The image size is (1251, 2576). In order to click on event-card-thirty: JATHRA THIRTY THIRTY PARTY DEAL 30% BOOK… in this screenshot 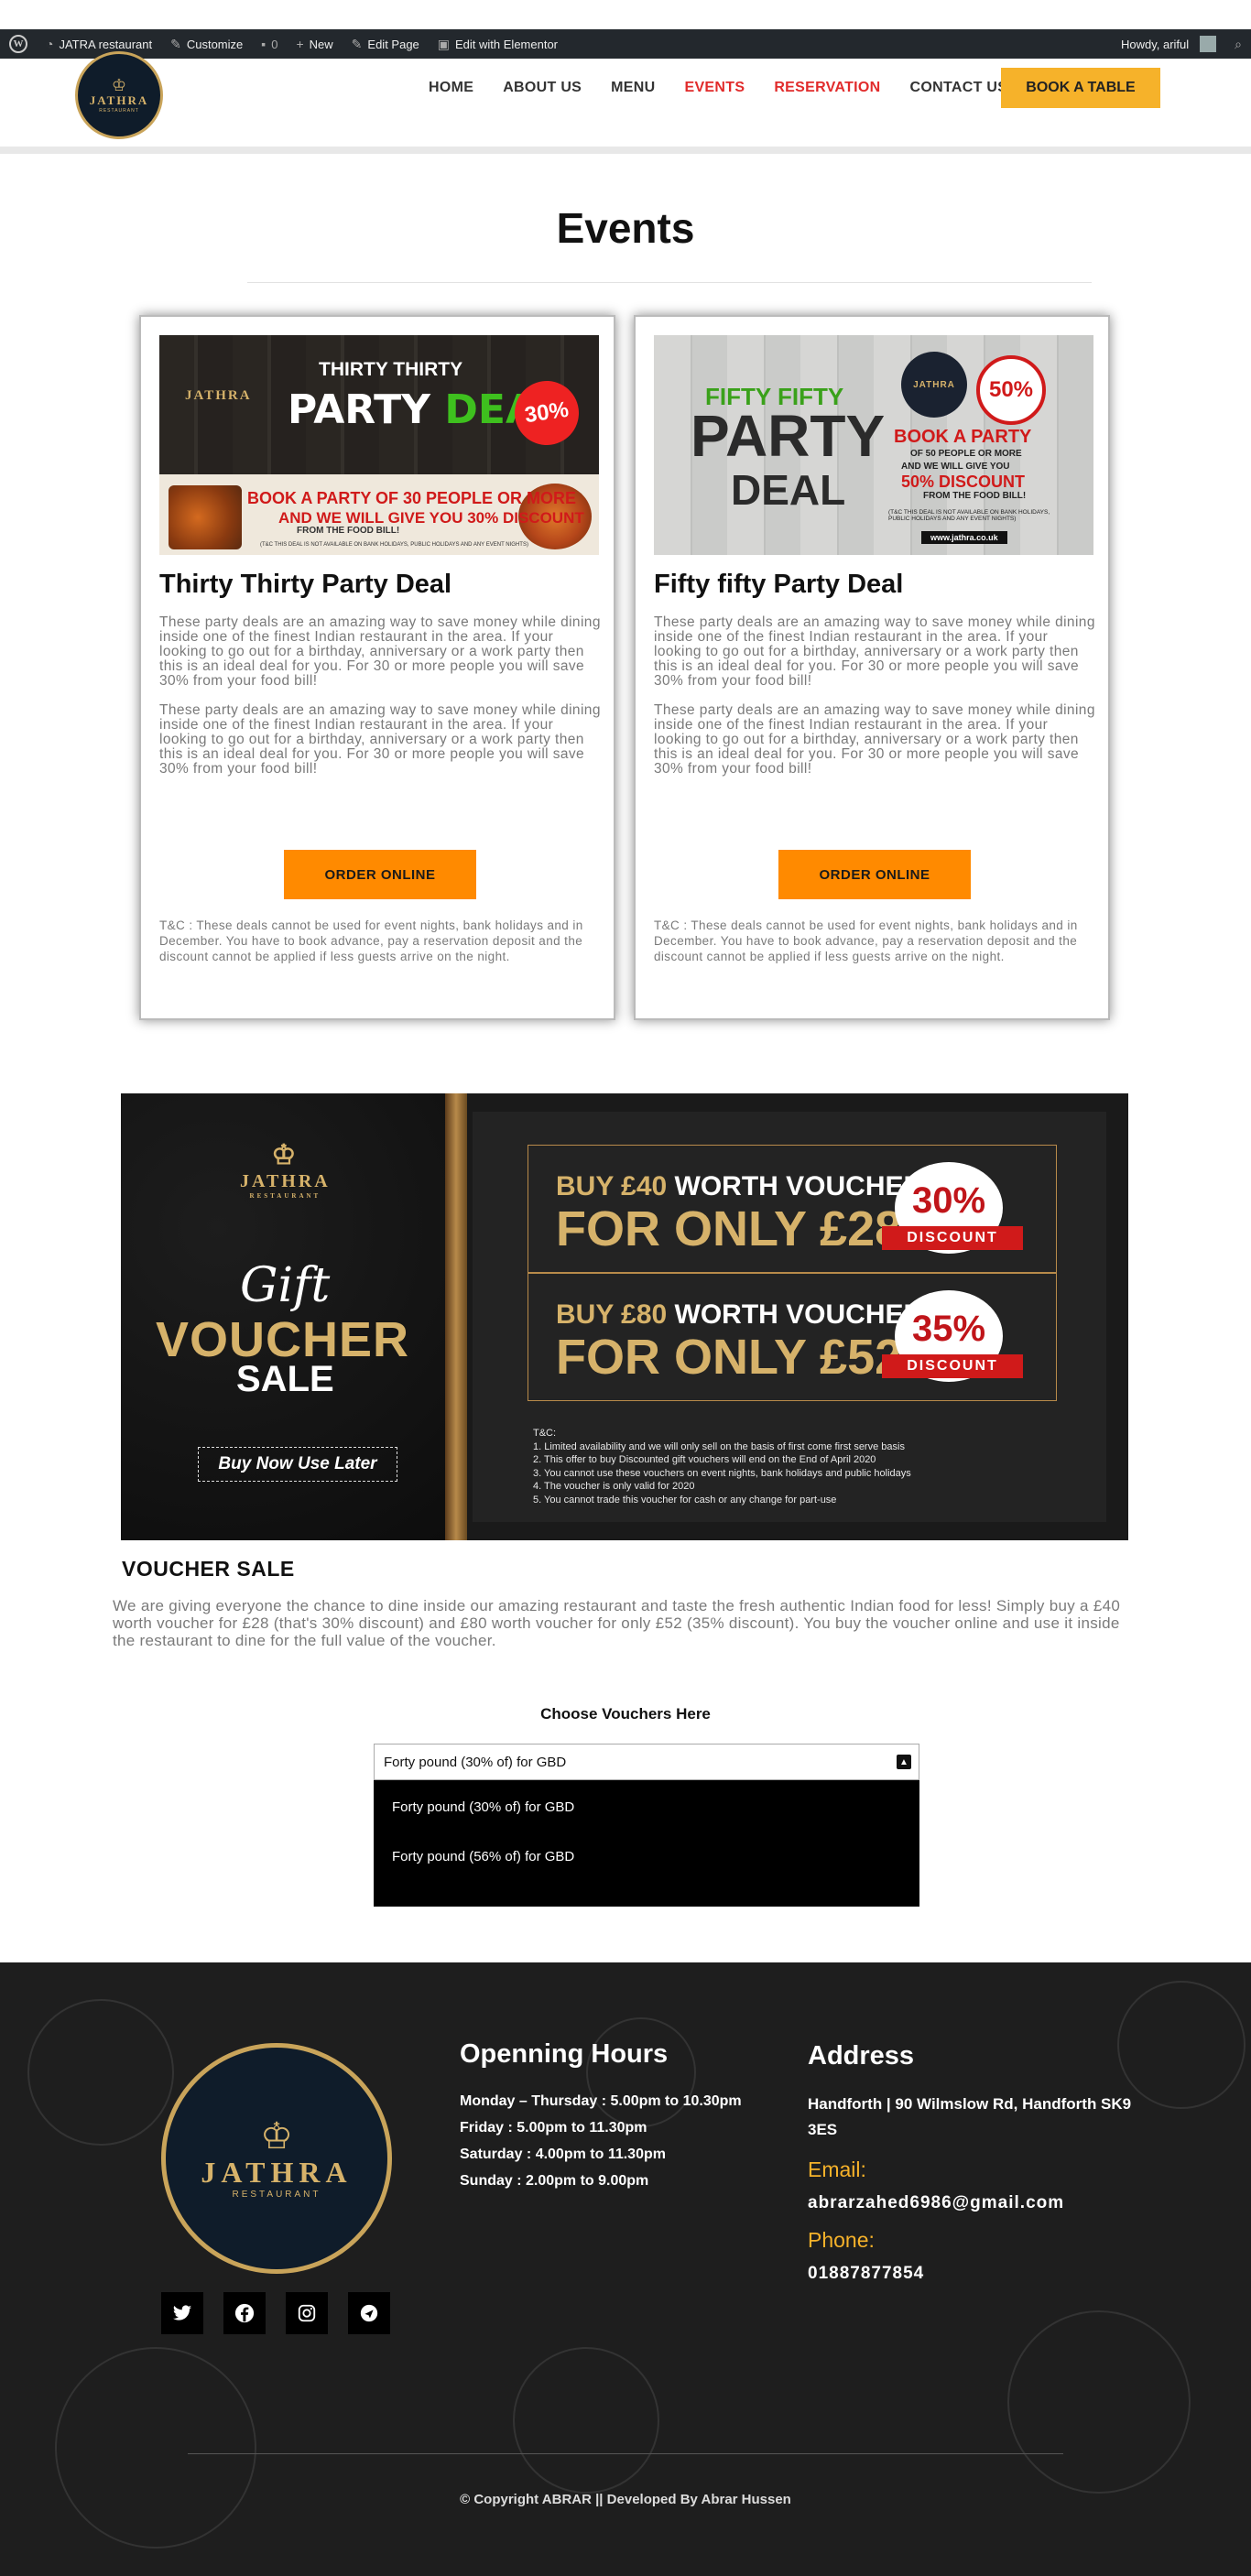, I will do `click(377, 667)`.